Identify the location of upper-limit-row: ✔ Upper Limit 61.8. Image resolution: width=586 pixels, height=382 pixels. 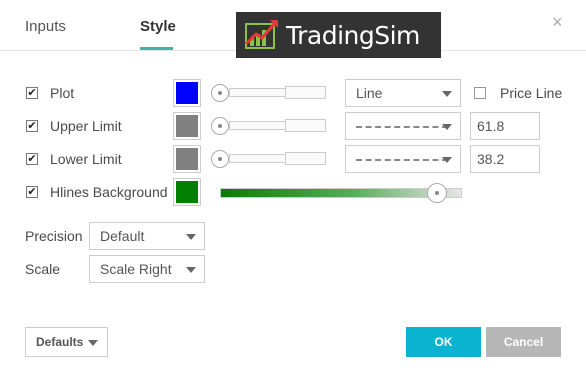
(293, 126).